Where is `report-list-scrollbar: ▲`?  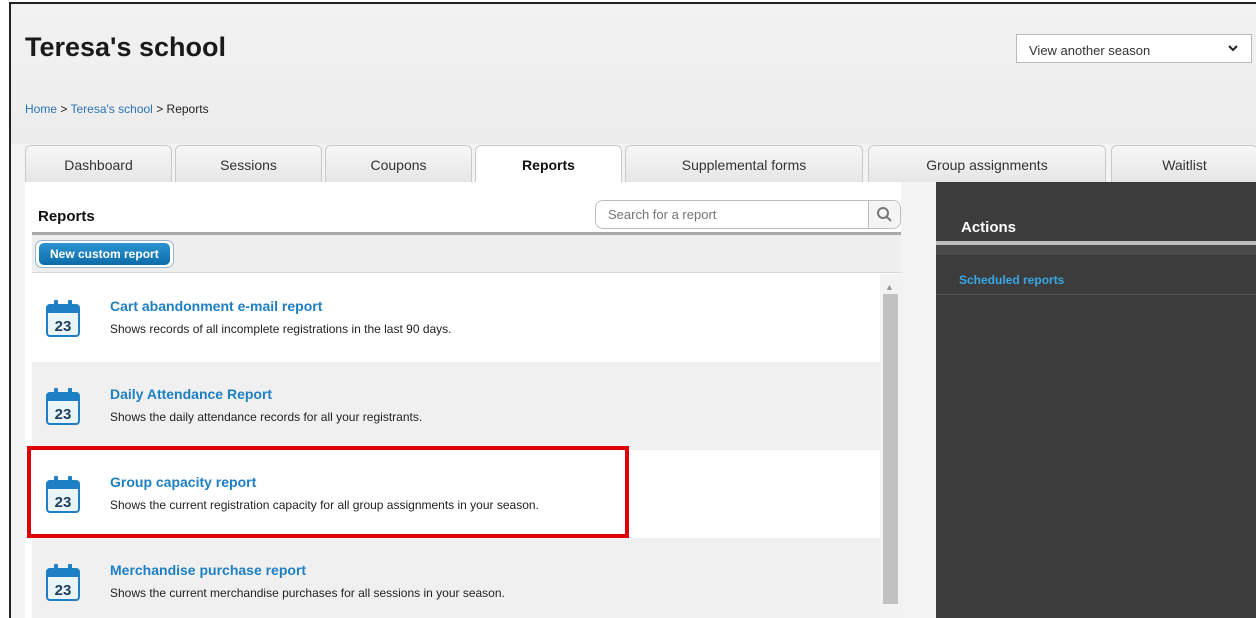 report-list-scrollbar: ▲ is located at coordinates (890, 446).